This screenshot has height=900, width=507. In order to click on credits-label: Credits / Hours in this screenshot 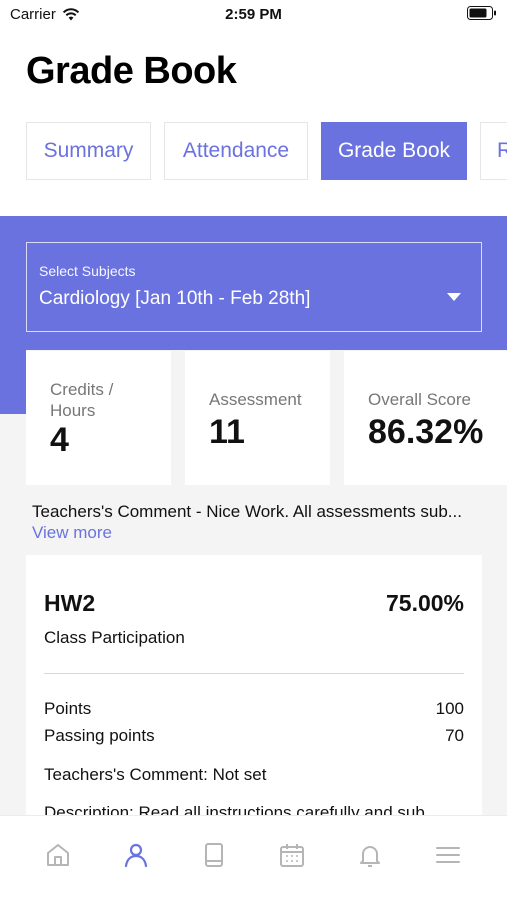, I will do `click(82, 400)`.